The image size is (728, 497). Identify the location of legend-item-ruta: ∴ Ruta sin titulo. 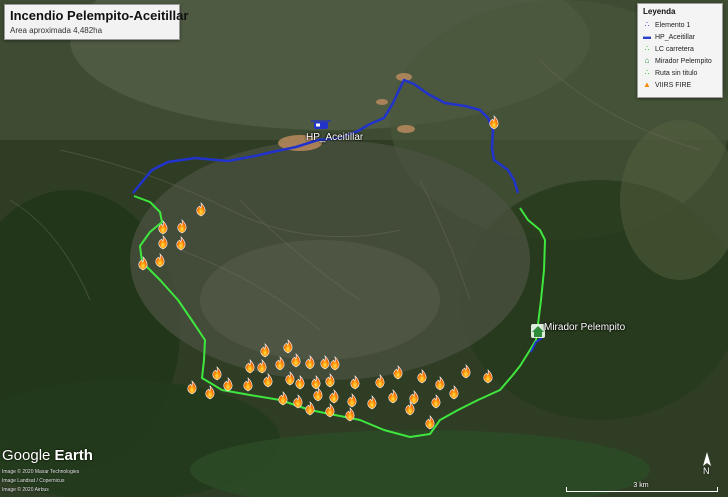
(669, 72).